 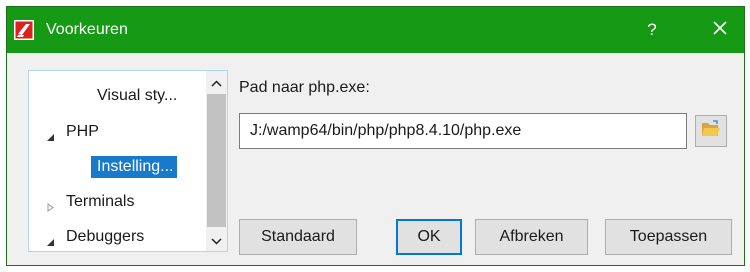 What do you see at coordinates (531, 237) in the screenshot?
I see `afbreken-button: Afbreken` at bounding box center [531, 237].